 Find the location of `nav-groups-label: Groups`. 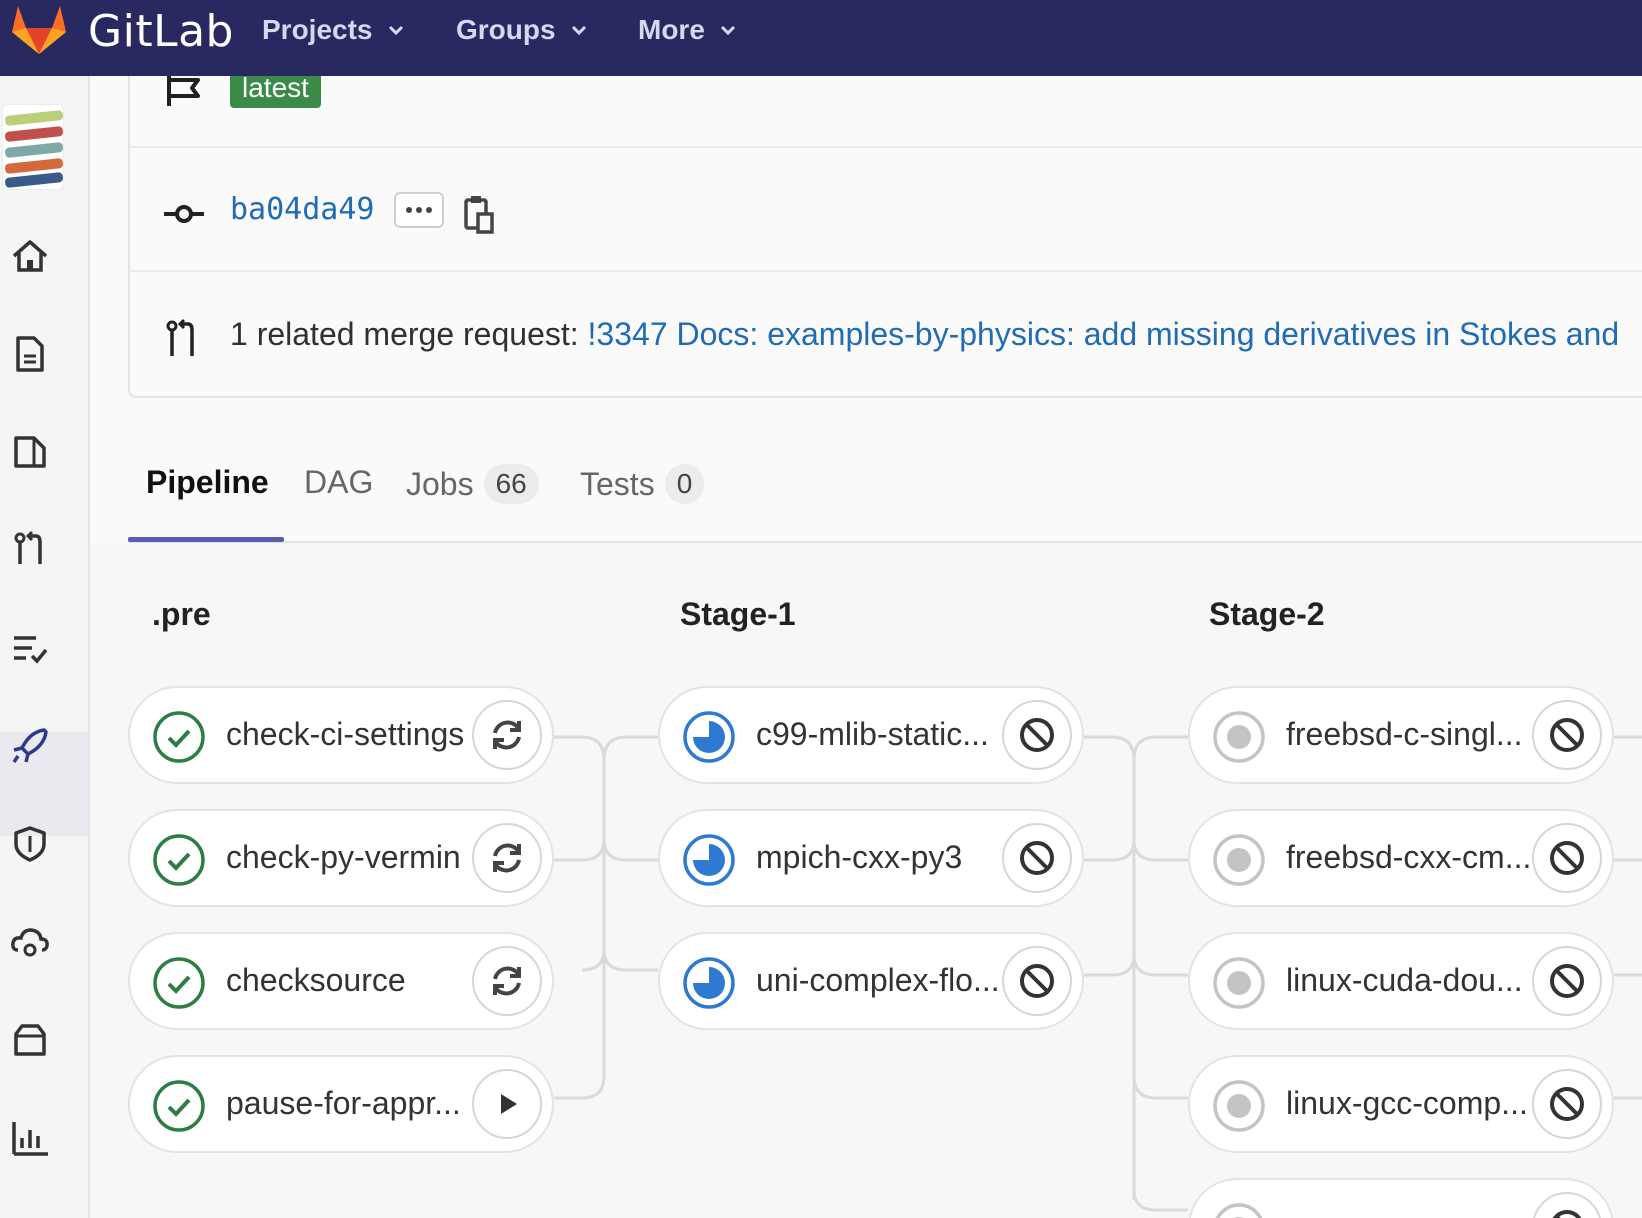

nav-groups-label: Groups is located at coordinates (506, 29).